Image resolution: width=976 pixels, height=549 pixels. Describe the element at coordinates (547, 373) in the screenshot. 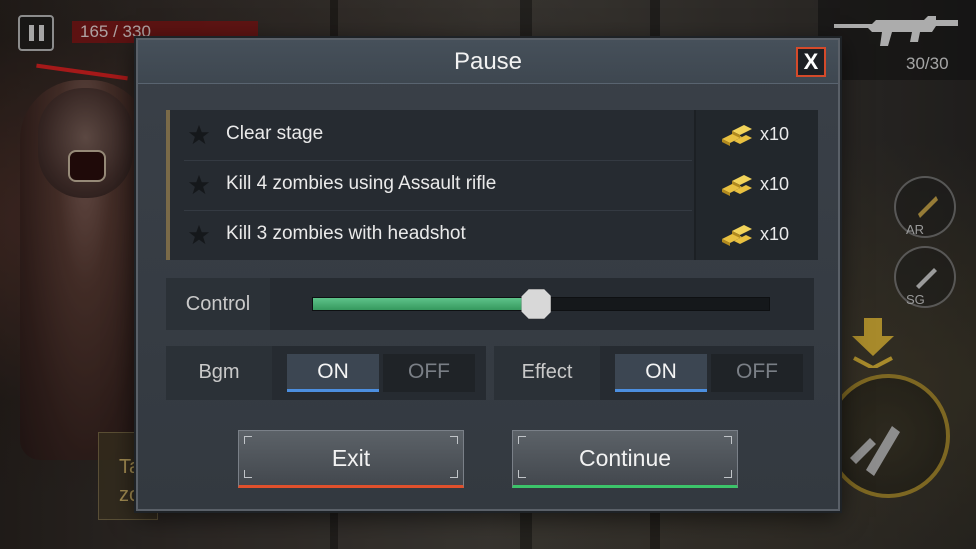

I see `effect-label: Effect` at that location.